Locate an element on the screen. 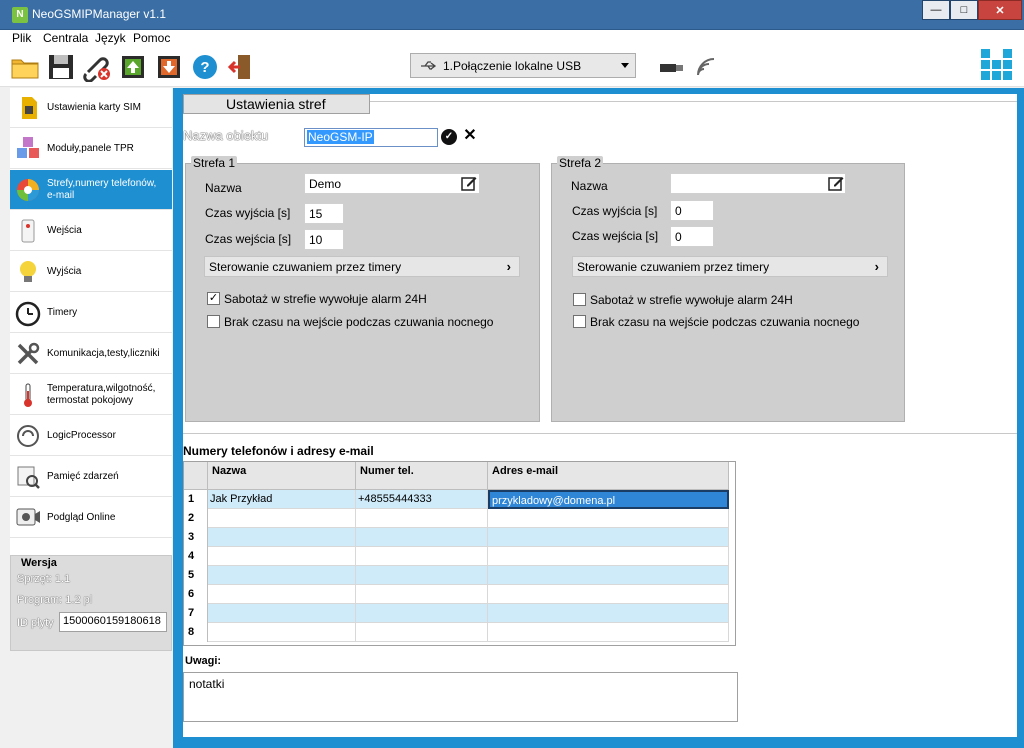 The height and width of the screenshot is (748, 1024). sabotage-checkbox is located at coordinates (579, 299).